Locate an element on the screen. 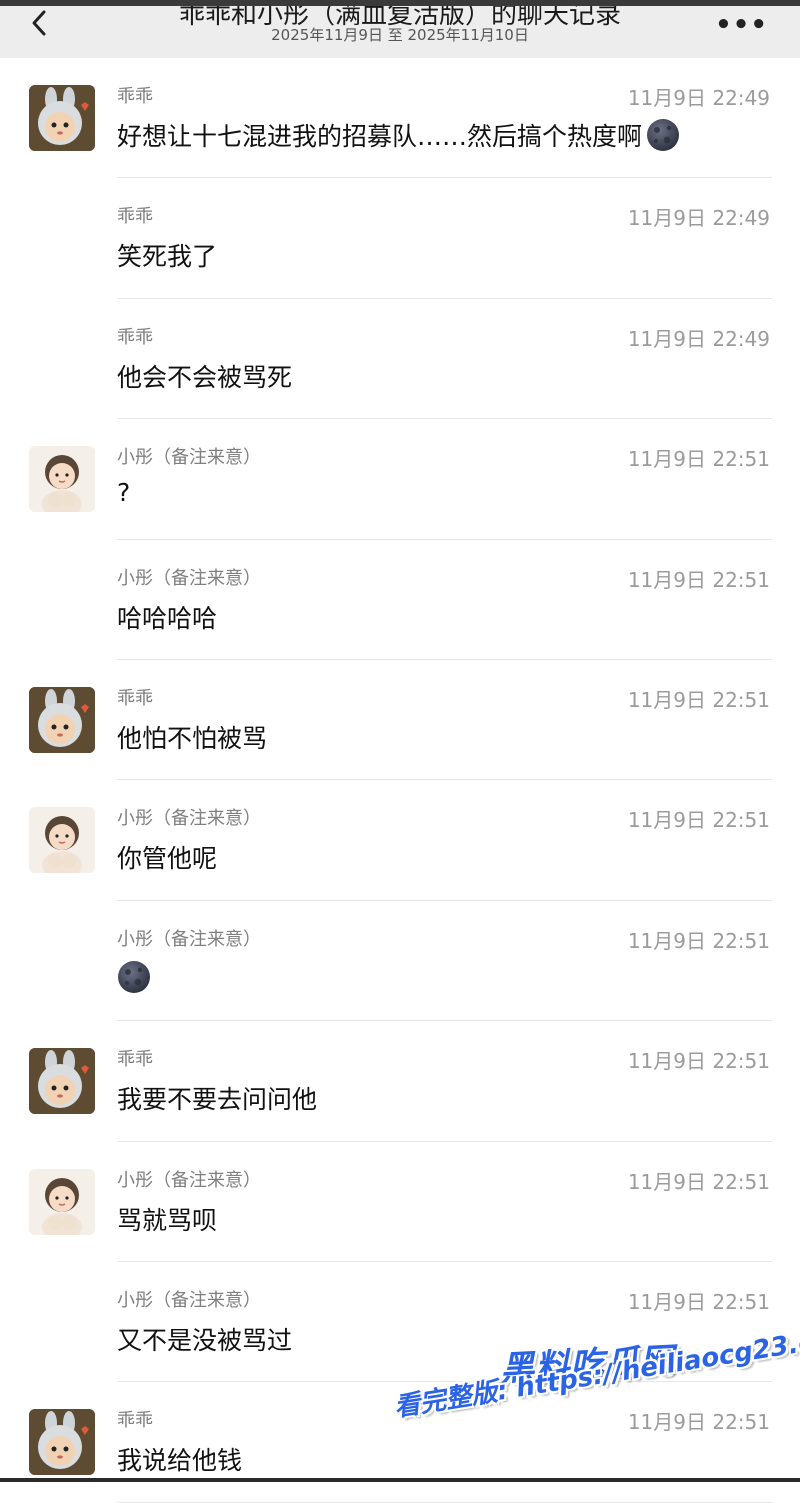  message-text-wrap: 他会不会被骂死 is located at coordinates (204, 376).